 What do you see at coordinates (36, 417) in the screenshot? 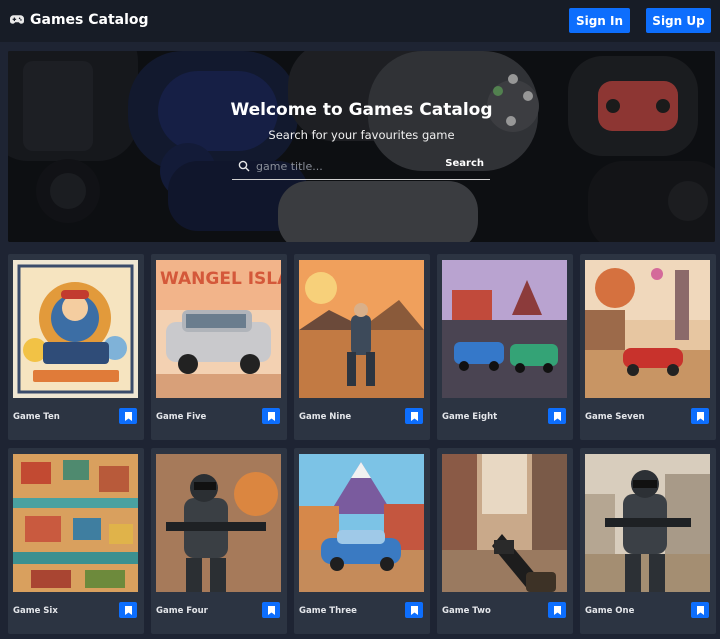
I see `game-title: Game Ten` at bounding box center [36, 417].